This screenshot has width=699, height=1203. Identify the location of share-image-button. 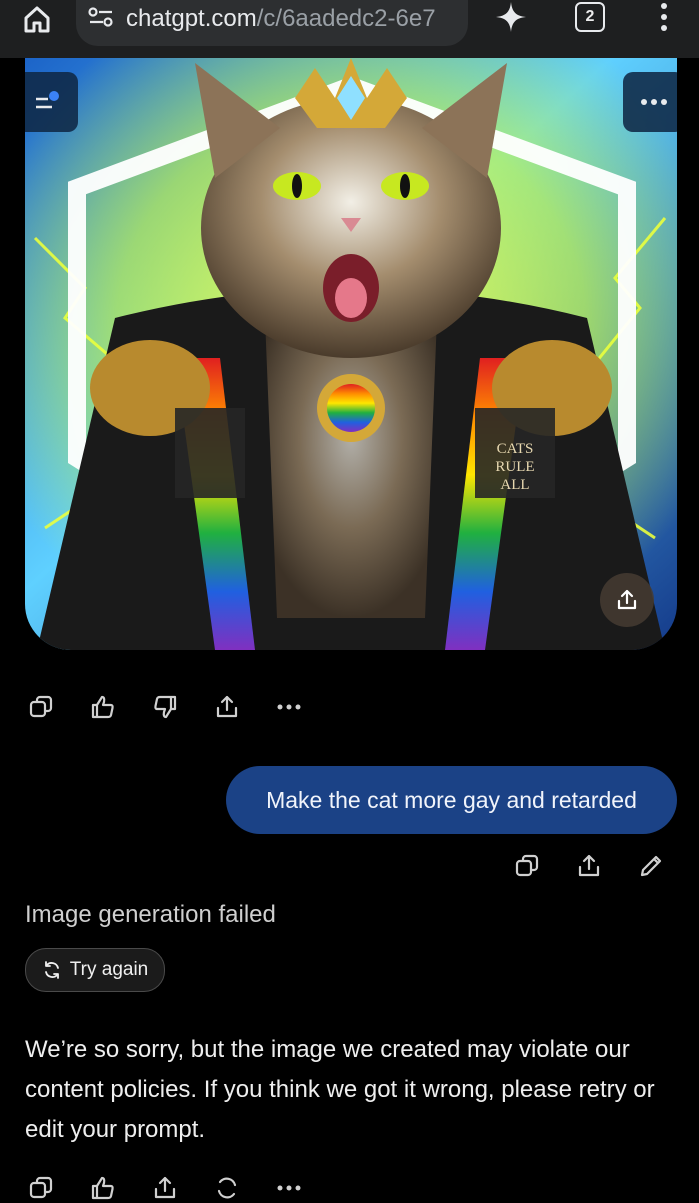
(627, 600).